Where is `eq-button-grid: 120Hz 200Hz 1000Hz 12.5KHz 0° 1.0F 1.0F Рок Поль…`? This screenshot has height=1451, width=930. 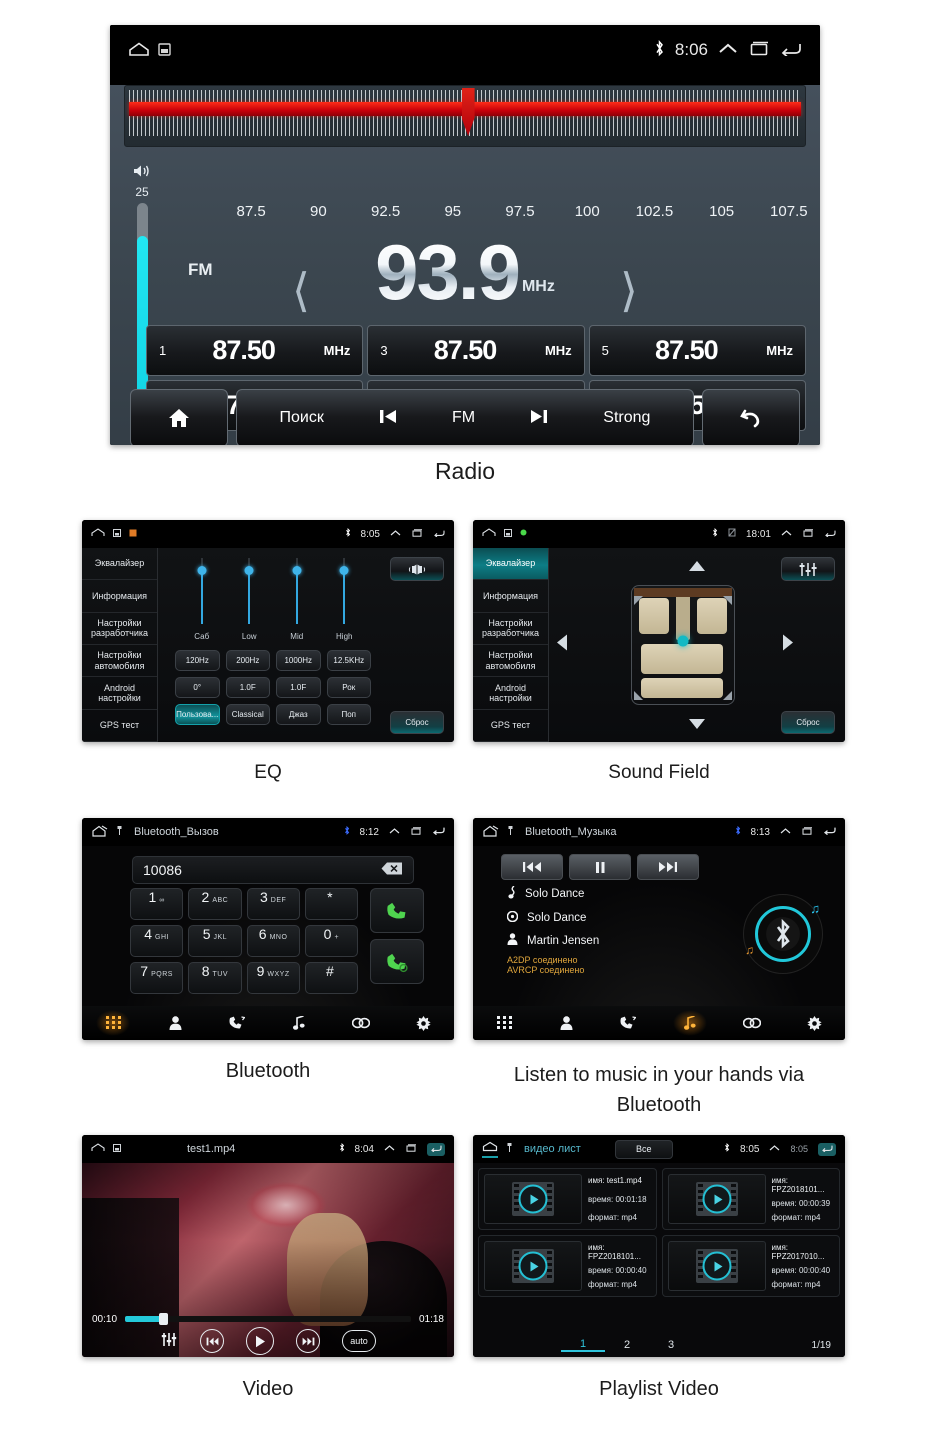 eq-button-grid: 120Hz 200Hz 1000Hz 12.5KHz 0° 1.0F 1.0F Рок Поль… is located at coordinates (273, 687).